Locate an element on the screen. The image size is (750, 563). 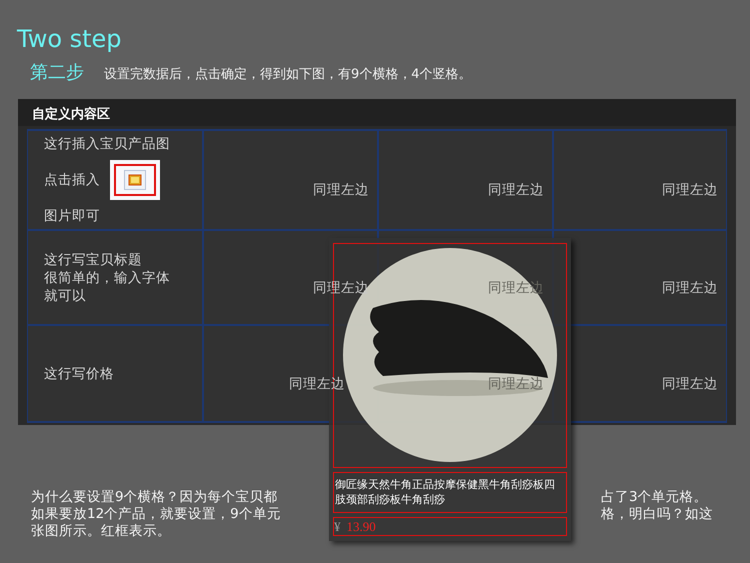
currency-symbol: ¥ is located at coordinates (337, 526).